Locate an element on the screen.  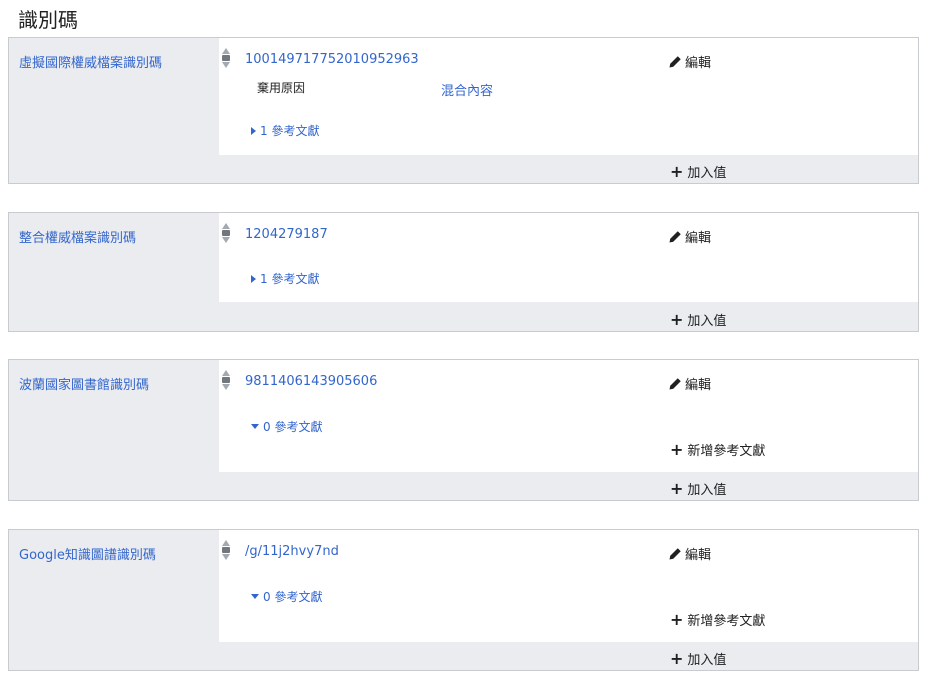
property-label-link: 虛擬國際權威檔案識別碼 is located at coordinates (90, 61).